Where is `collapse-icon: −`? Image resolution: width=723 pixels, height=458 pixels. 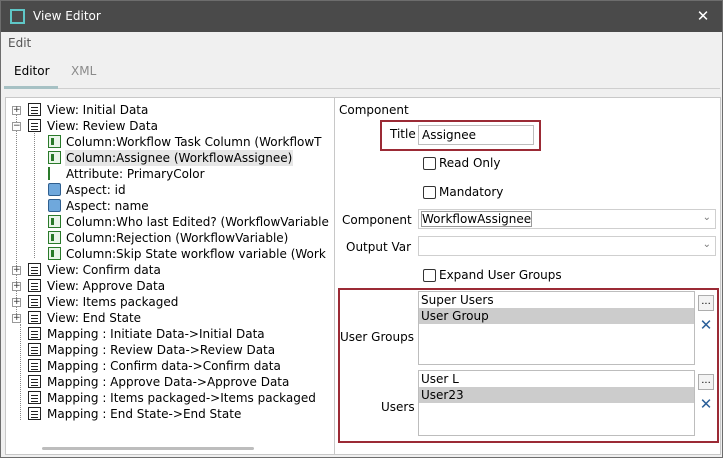 collapse-icon: − is located at coordinates (16, 126).